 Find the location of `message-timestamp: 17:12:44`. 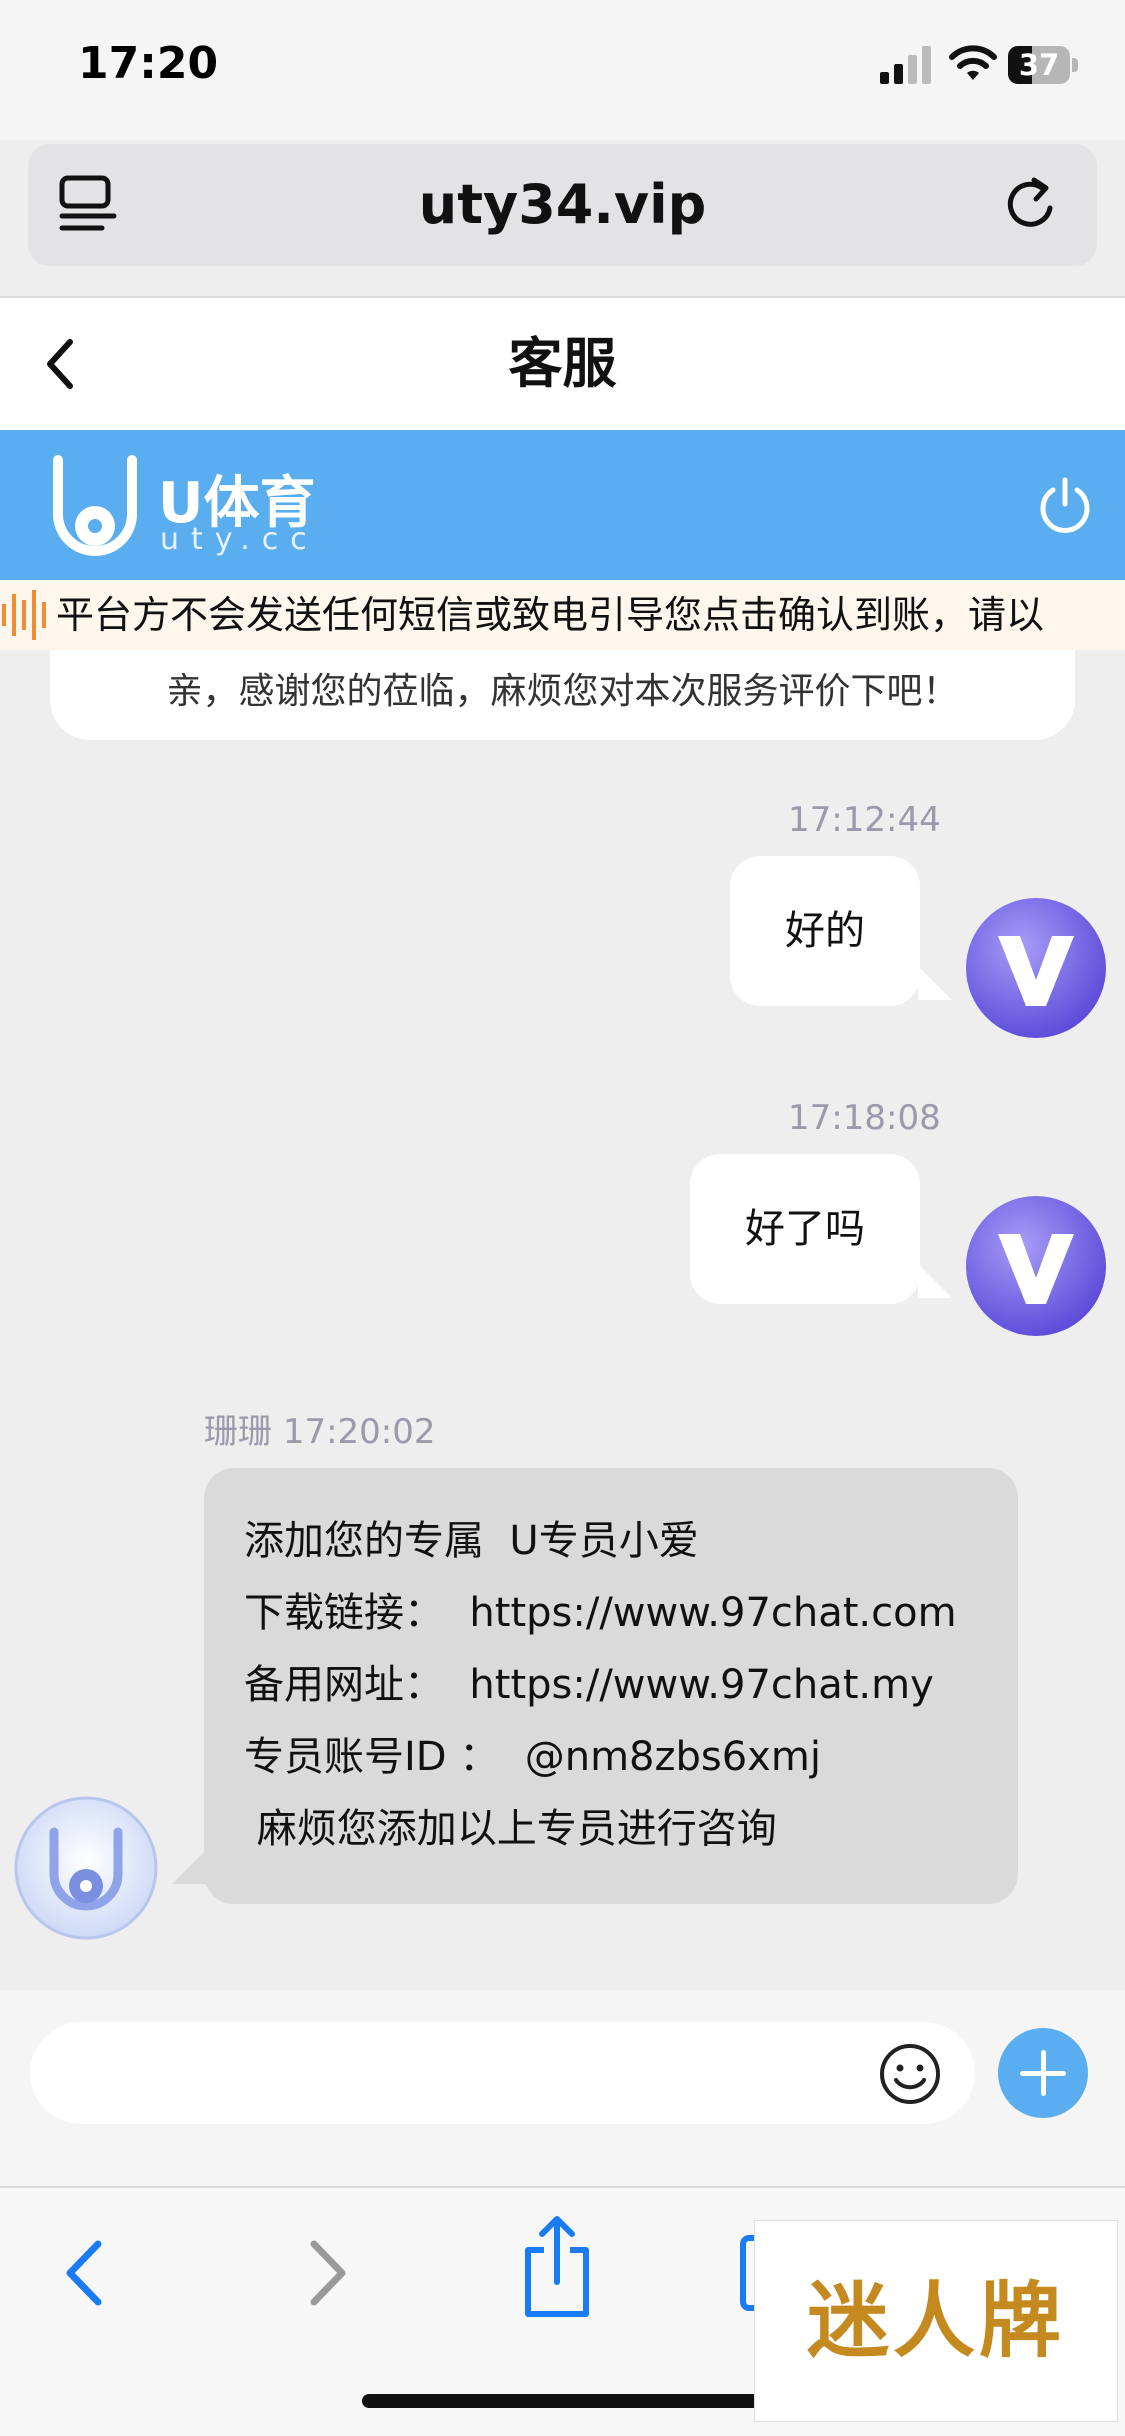

message-timestamp: 17:12:44 is located at coordinates (864, 820).